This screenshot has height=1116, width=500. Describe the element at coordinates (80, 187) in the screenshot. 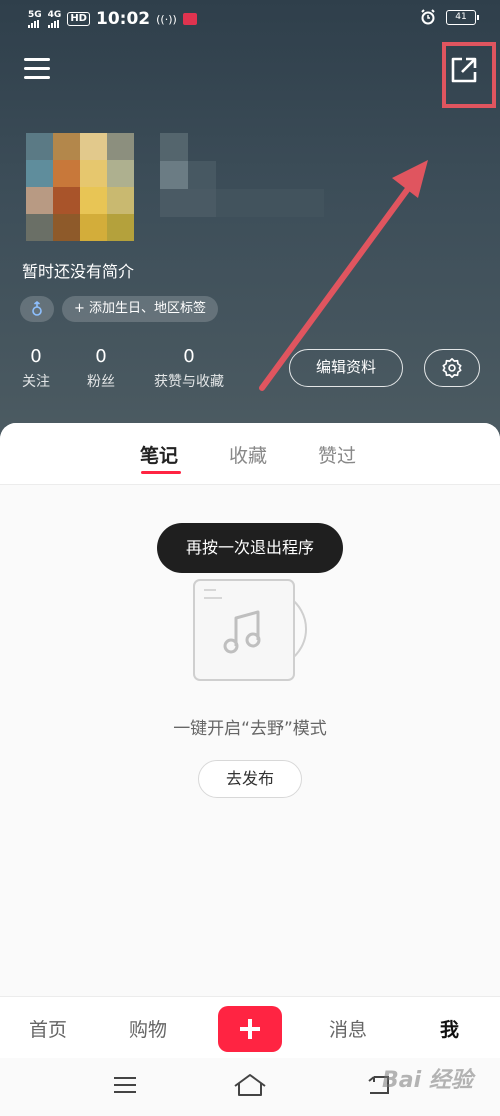

I see `avatar` at that location.